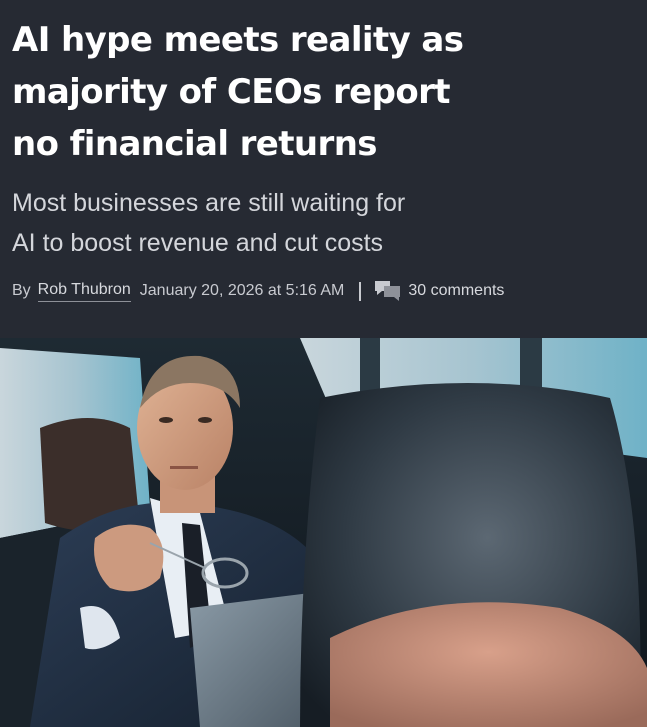 The image size is (647, 727). Describe the element at coordinates (21, 290) in the screenshot. I see `by-label: By` at that location.